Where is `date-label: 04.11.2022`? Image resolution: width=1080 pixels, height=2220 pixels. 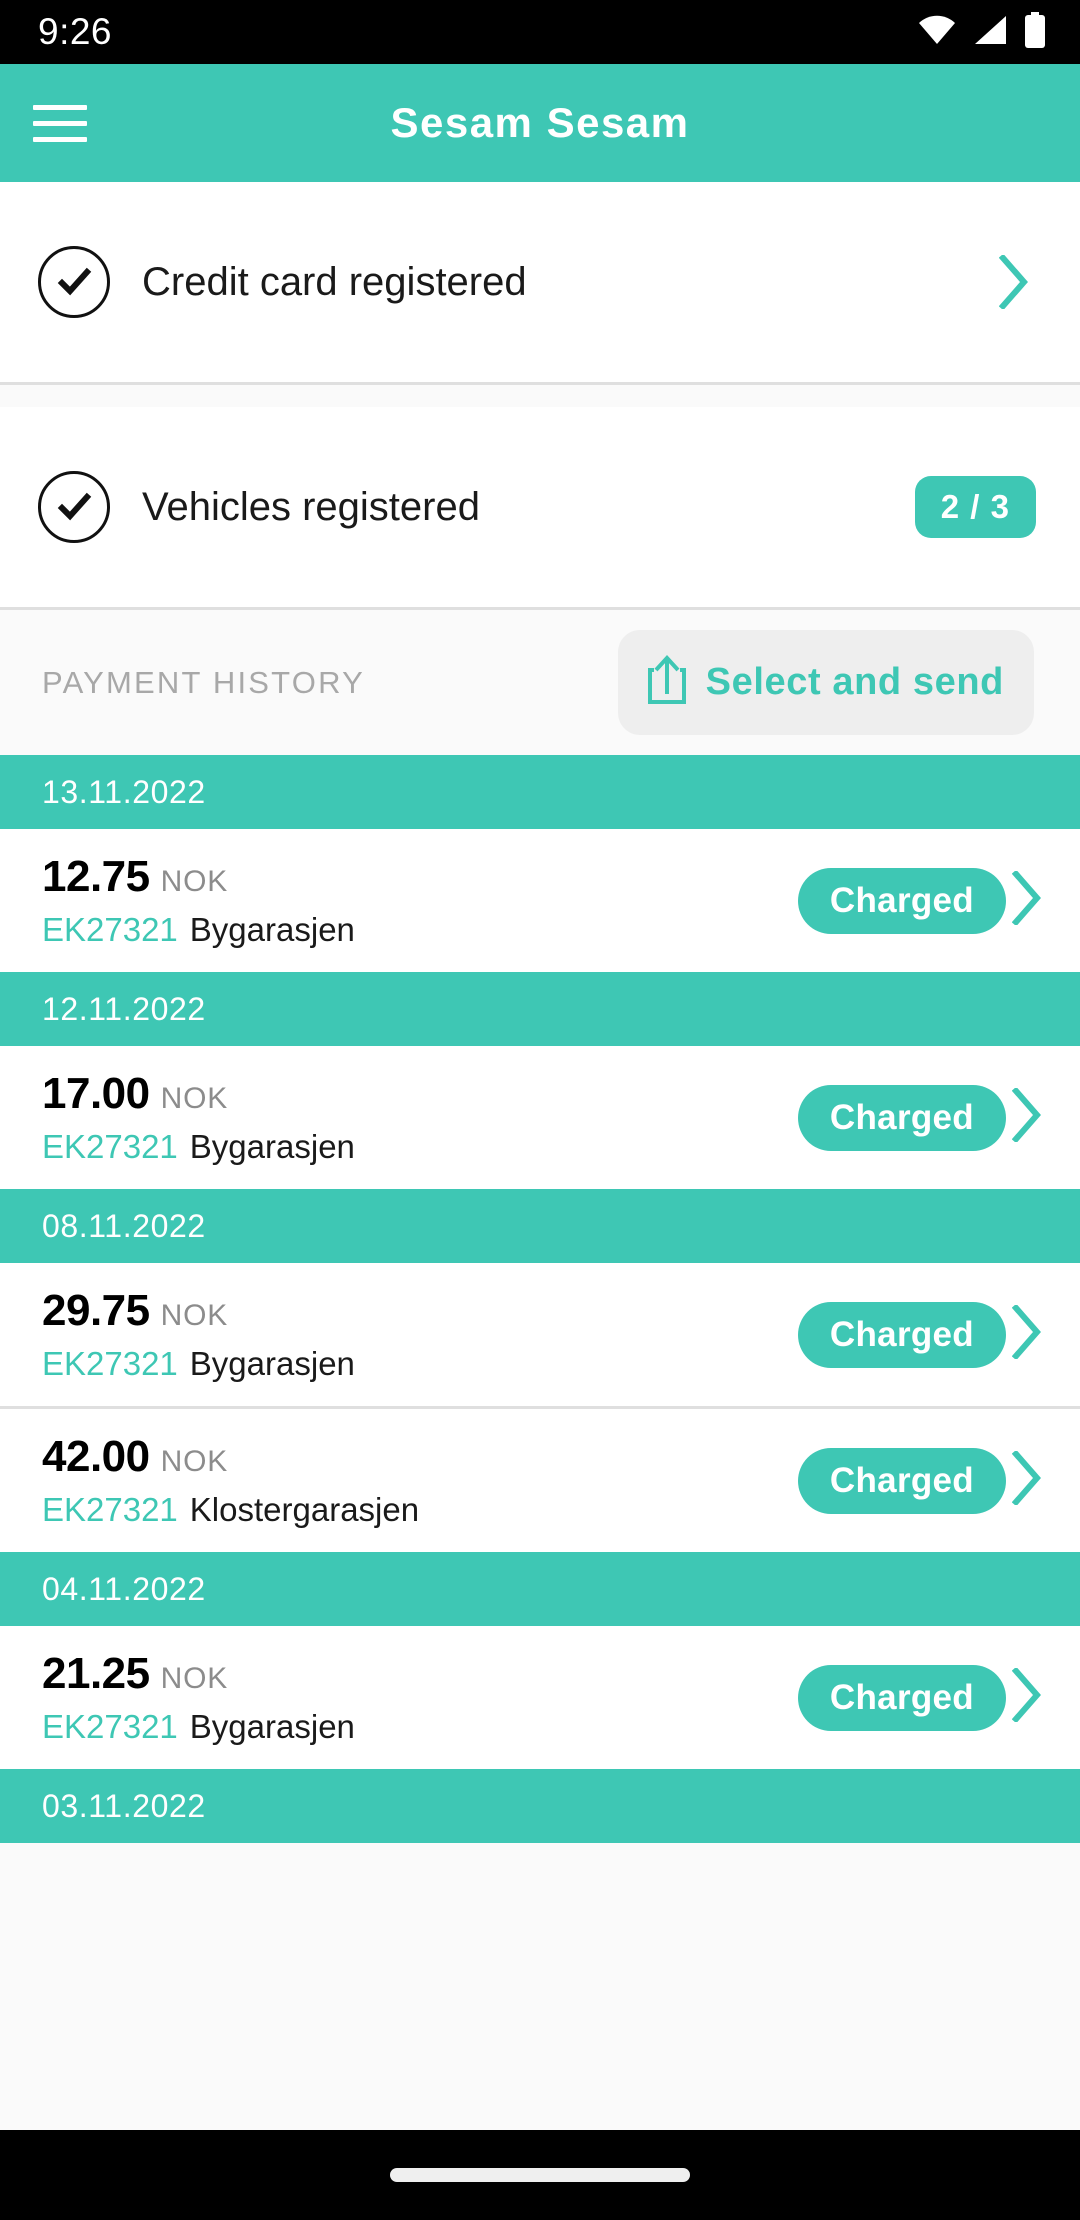 date-label: 04.11.2022 is located at coordinates (124, 1588).